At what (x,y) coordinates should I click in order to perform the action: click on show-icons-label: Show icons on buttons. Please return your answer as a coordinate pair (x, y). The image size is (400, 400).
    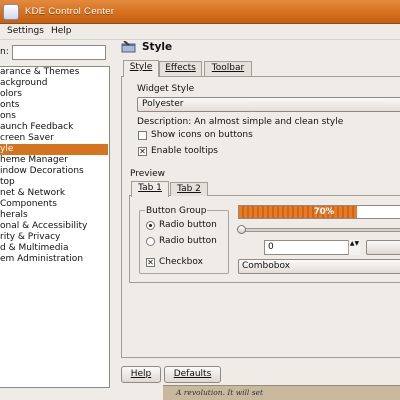
    Looking at the image, I should click on (202, 135).